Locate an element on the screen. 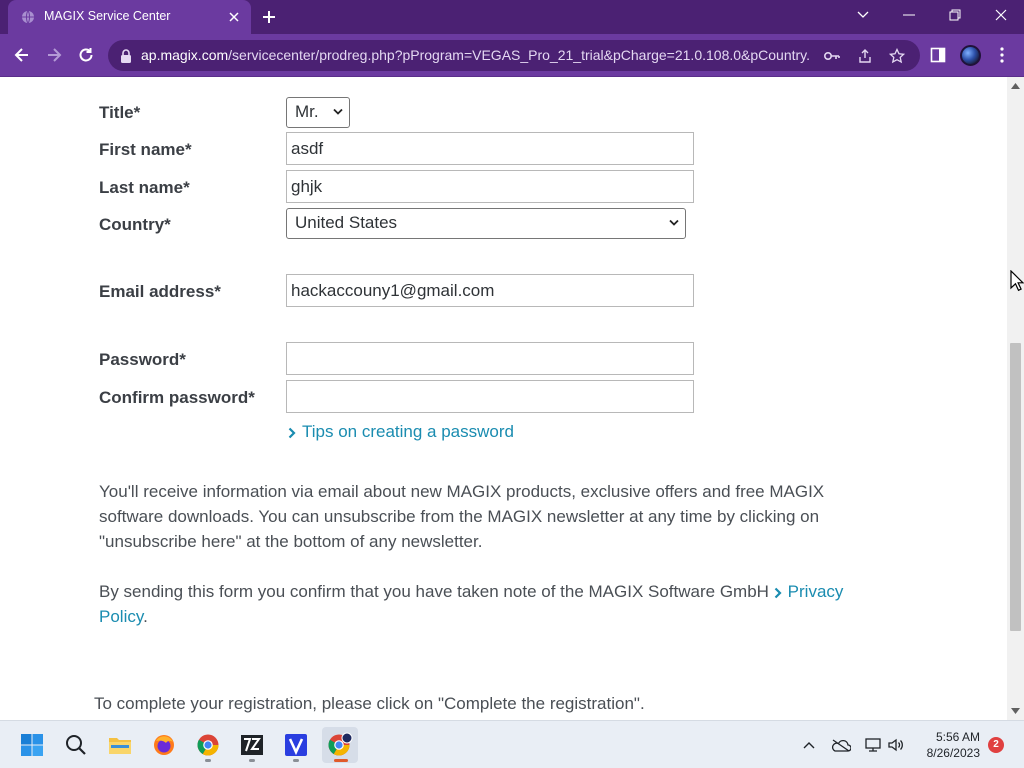 The width and height of the screenshot is (1024, 768). browser-tab: MAGIX Service Center is located at coordinates (129, 17).